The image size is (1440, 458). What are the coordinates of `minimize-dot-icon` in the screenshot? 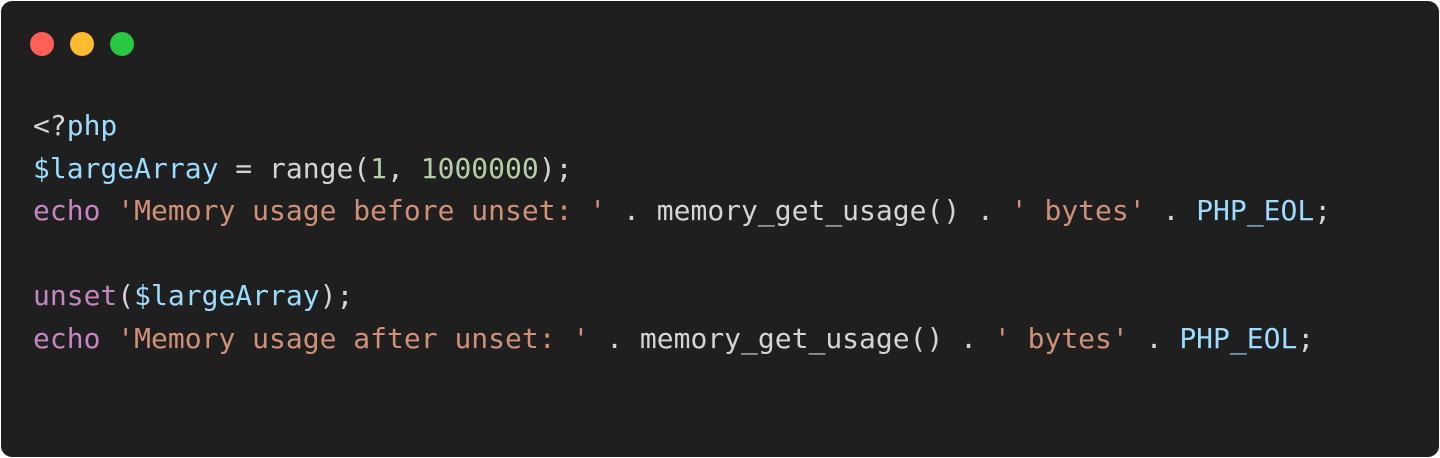 It's located at (82, 44).